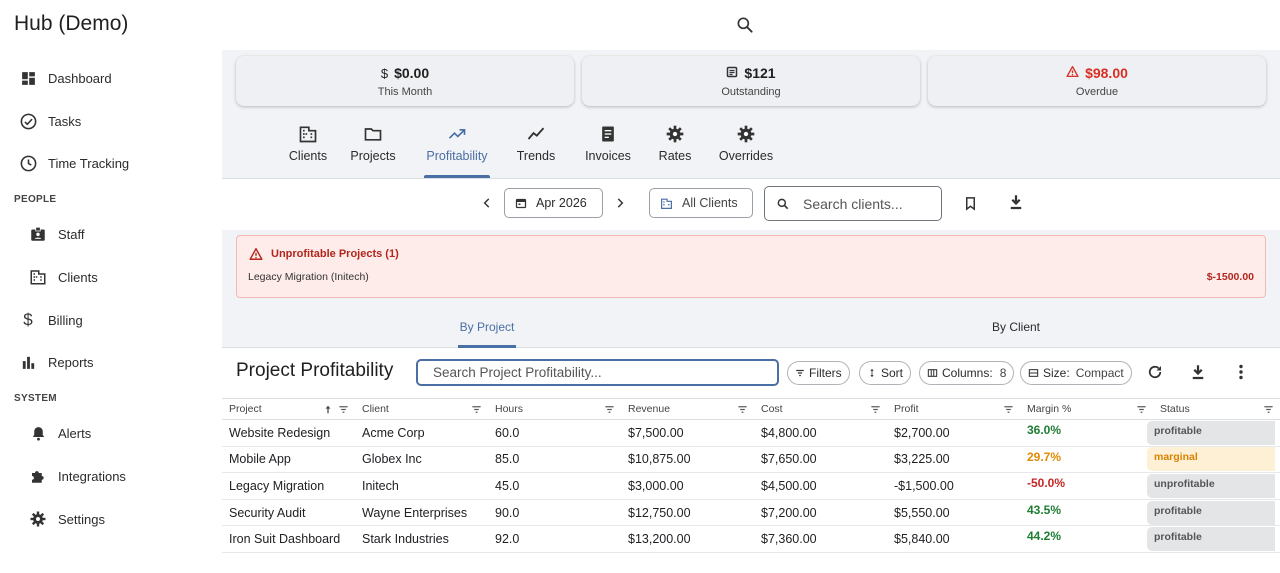  I want to click on tab-rates: Rates, so click(675, 149).